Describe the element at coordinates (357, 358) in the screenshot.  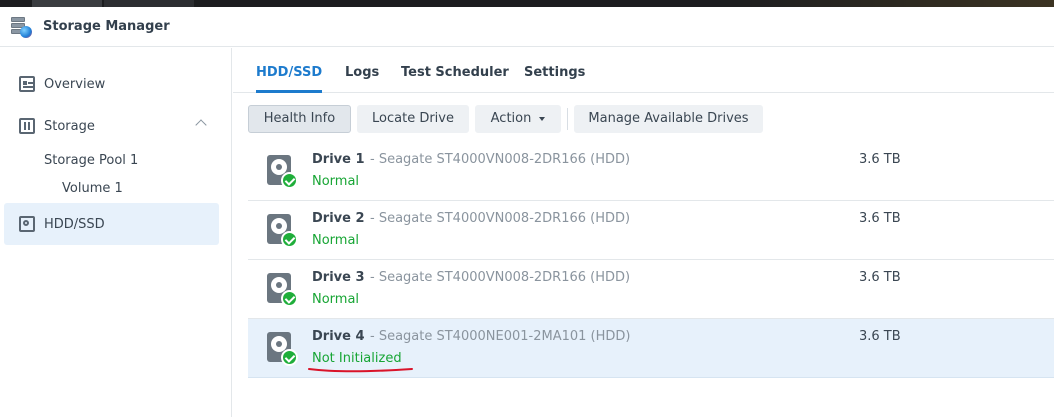
I see `drive-status: Not Initialized` at that location.